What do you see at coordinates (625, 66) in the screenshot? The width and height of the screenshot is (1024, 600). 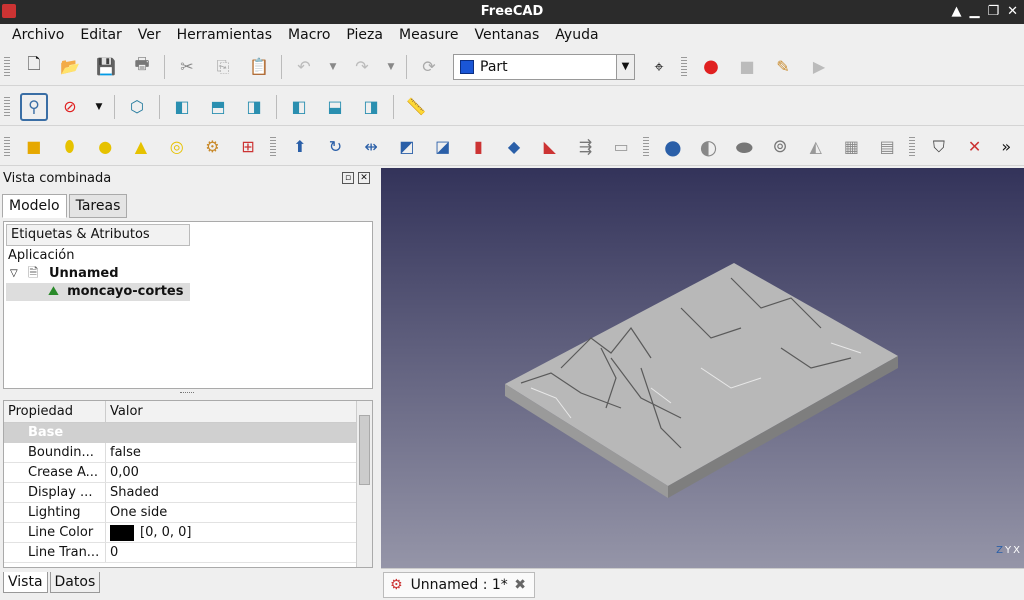 I see `chevron-down-icon: ▼` at bounding box center [625, 66].